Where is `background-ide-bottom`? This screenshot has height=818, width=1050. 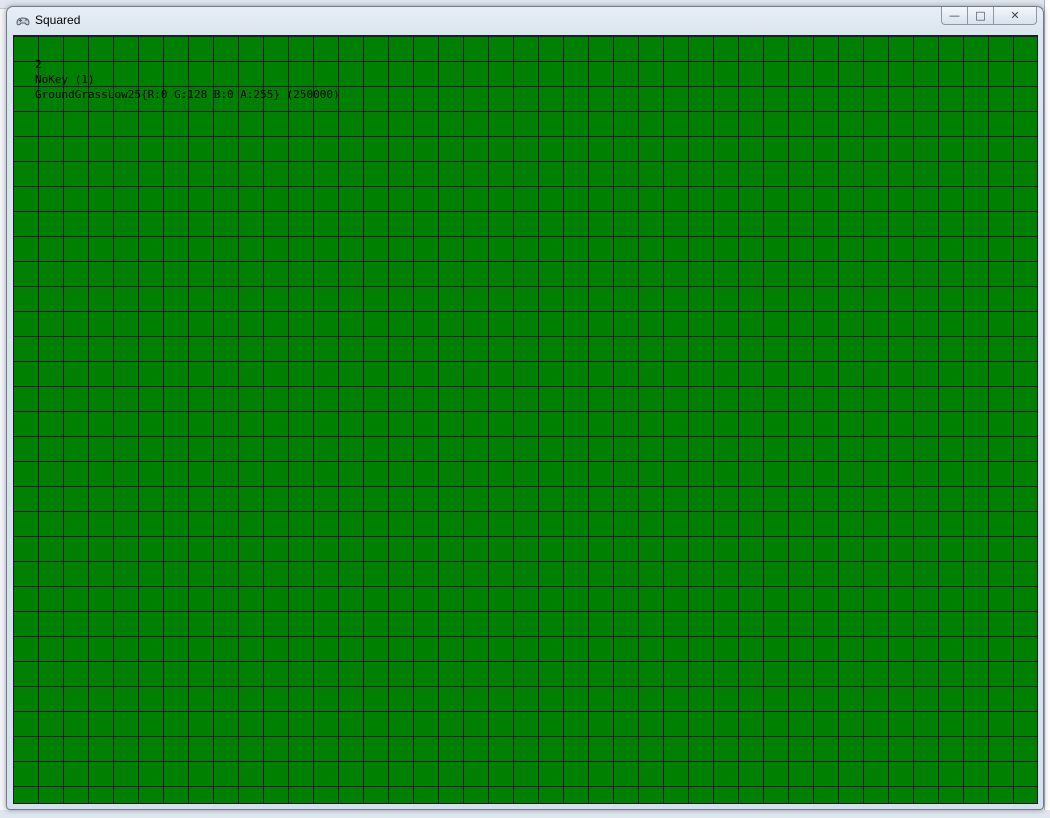
background-ide-bottom is located at coordinates (525, 814).